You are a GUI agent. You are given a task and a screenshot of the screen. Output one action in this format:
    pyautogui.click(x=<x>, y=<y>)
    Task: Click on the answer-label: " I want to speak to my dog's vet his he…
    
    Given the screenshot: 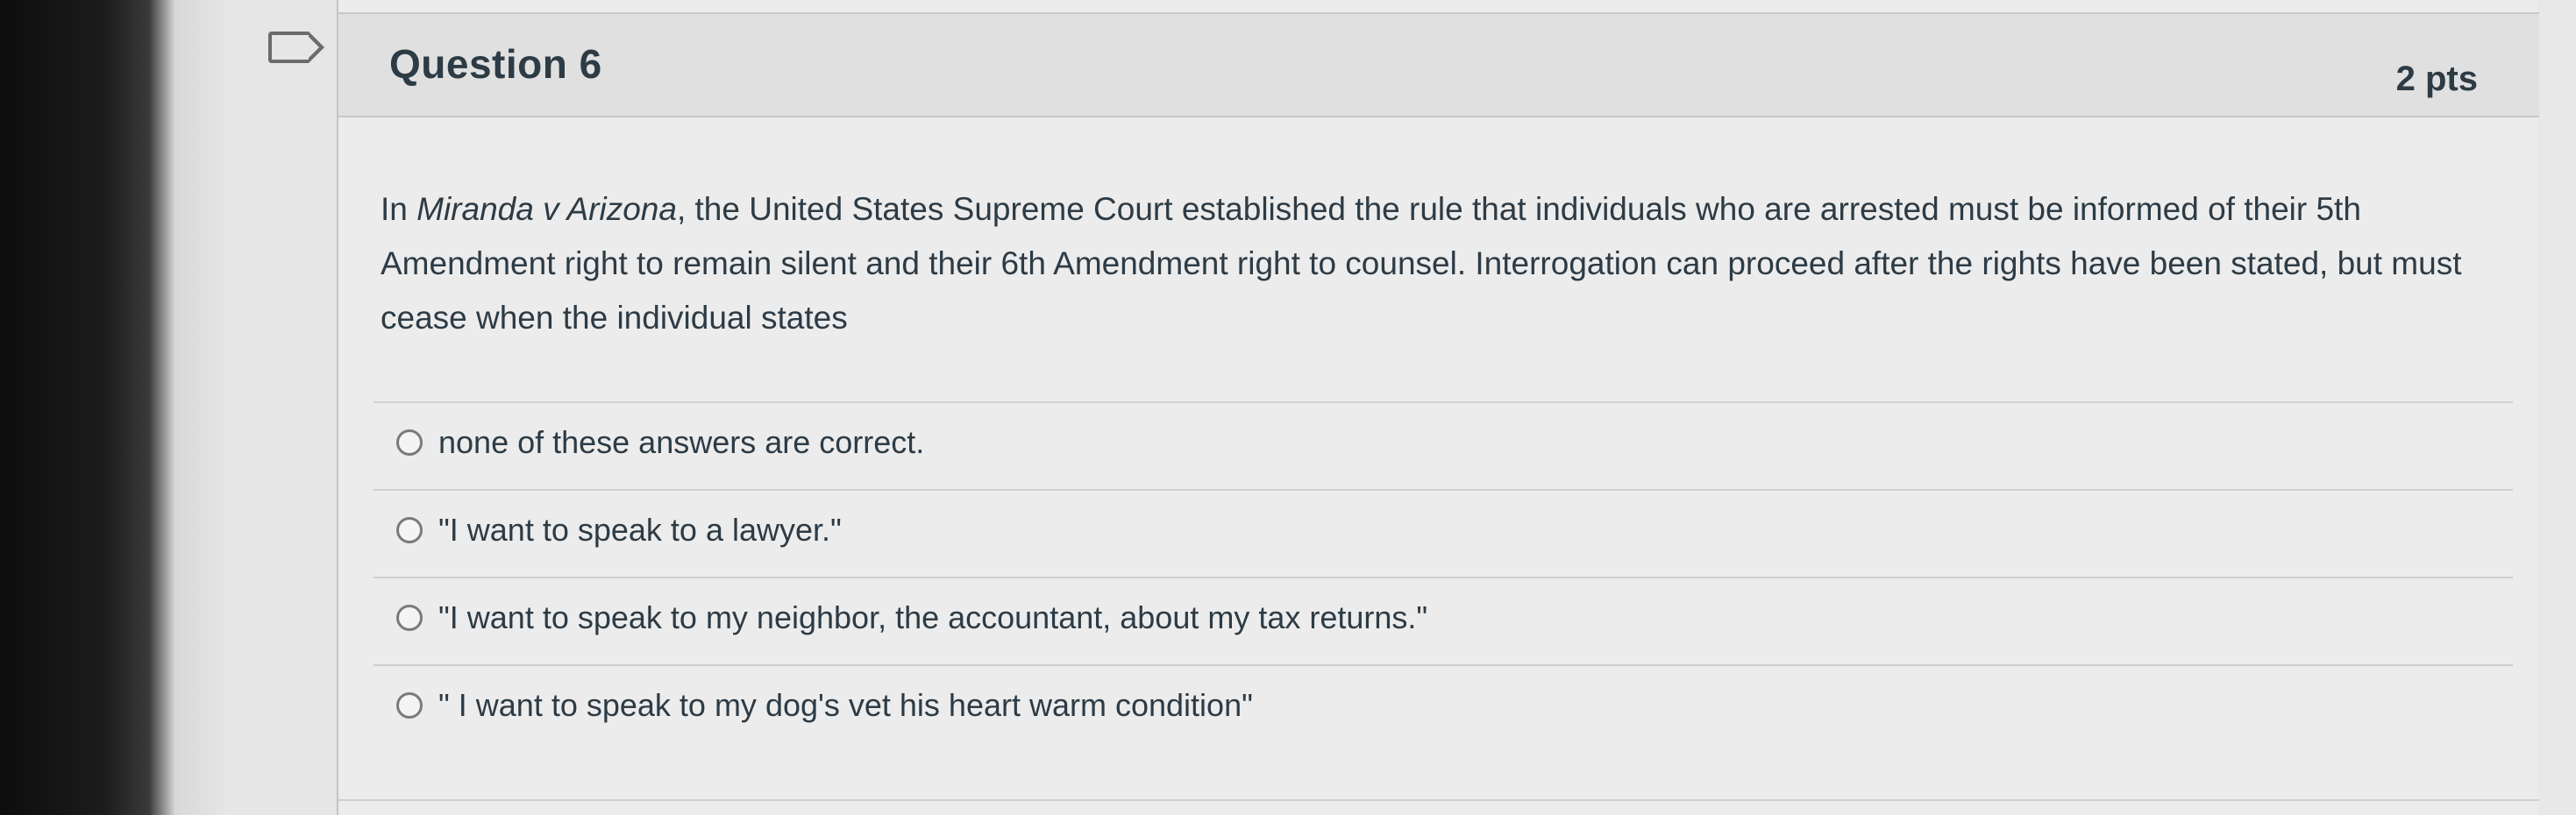 What is the action you would take?
    pyautogui.click(x=845, y=705)
    